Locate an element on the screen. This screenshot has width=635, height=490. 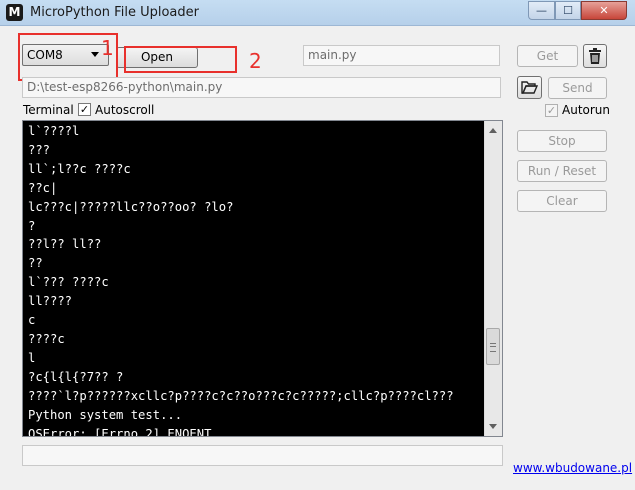
maximize-button: ☐ is located at coordinates (568, 10).